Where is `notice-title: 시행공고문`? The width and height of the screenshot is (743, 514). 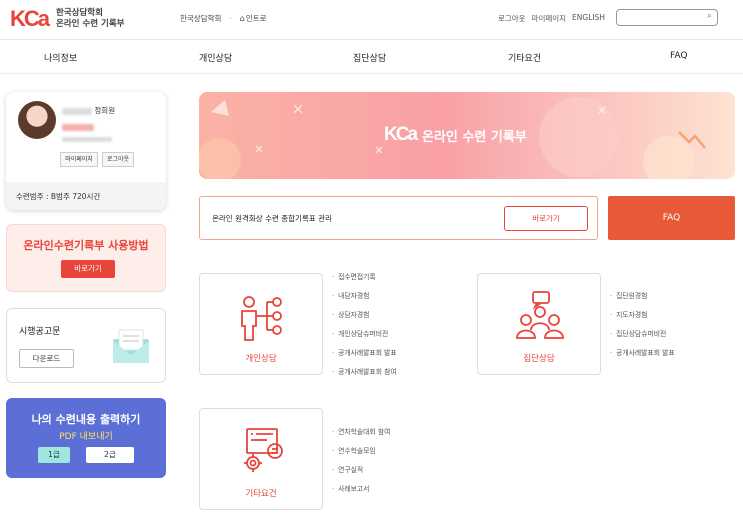 notice-title: 시행공고문 is located at coordinates (40, 332).